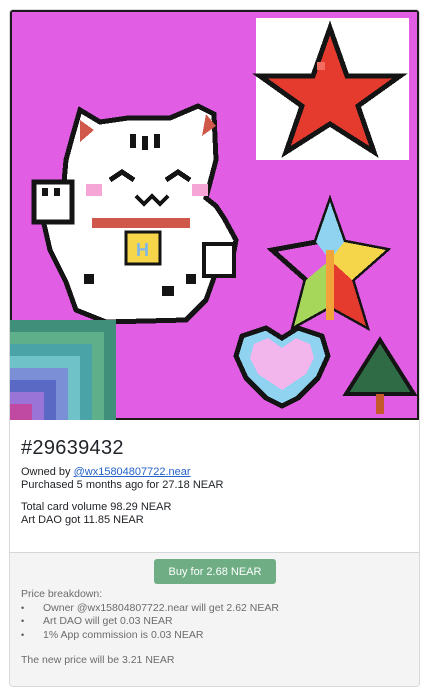  What do you see at coordinates (216, 636) in the screenshot?
I see `breakdown-commission: 1% App commission is 0.03 NEAR` at bounding box center [216, 636].